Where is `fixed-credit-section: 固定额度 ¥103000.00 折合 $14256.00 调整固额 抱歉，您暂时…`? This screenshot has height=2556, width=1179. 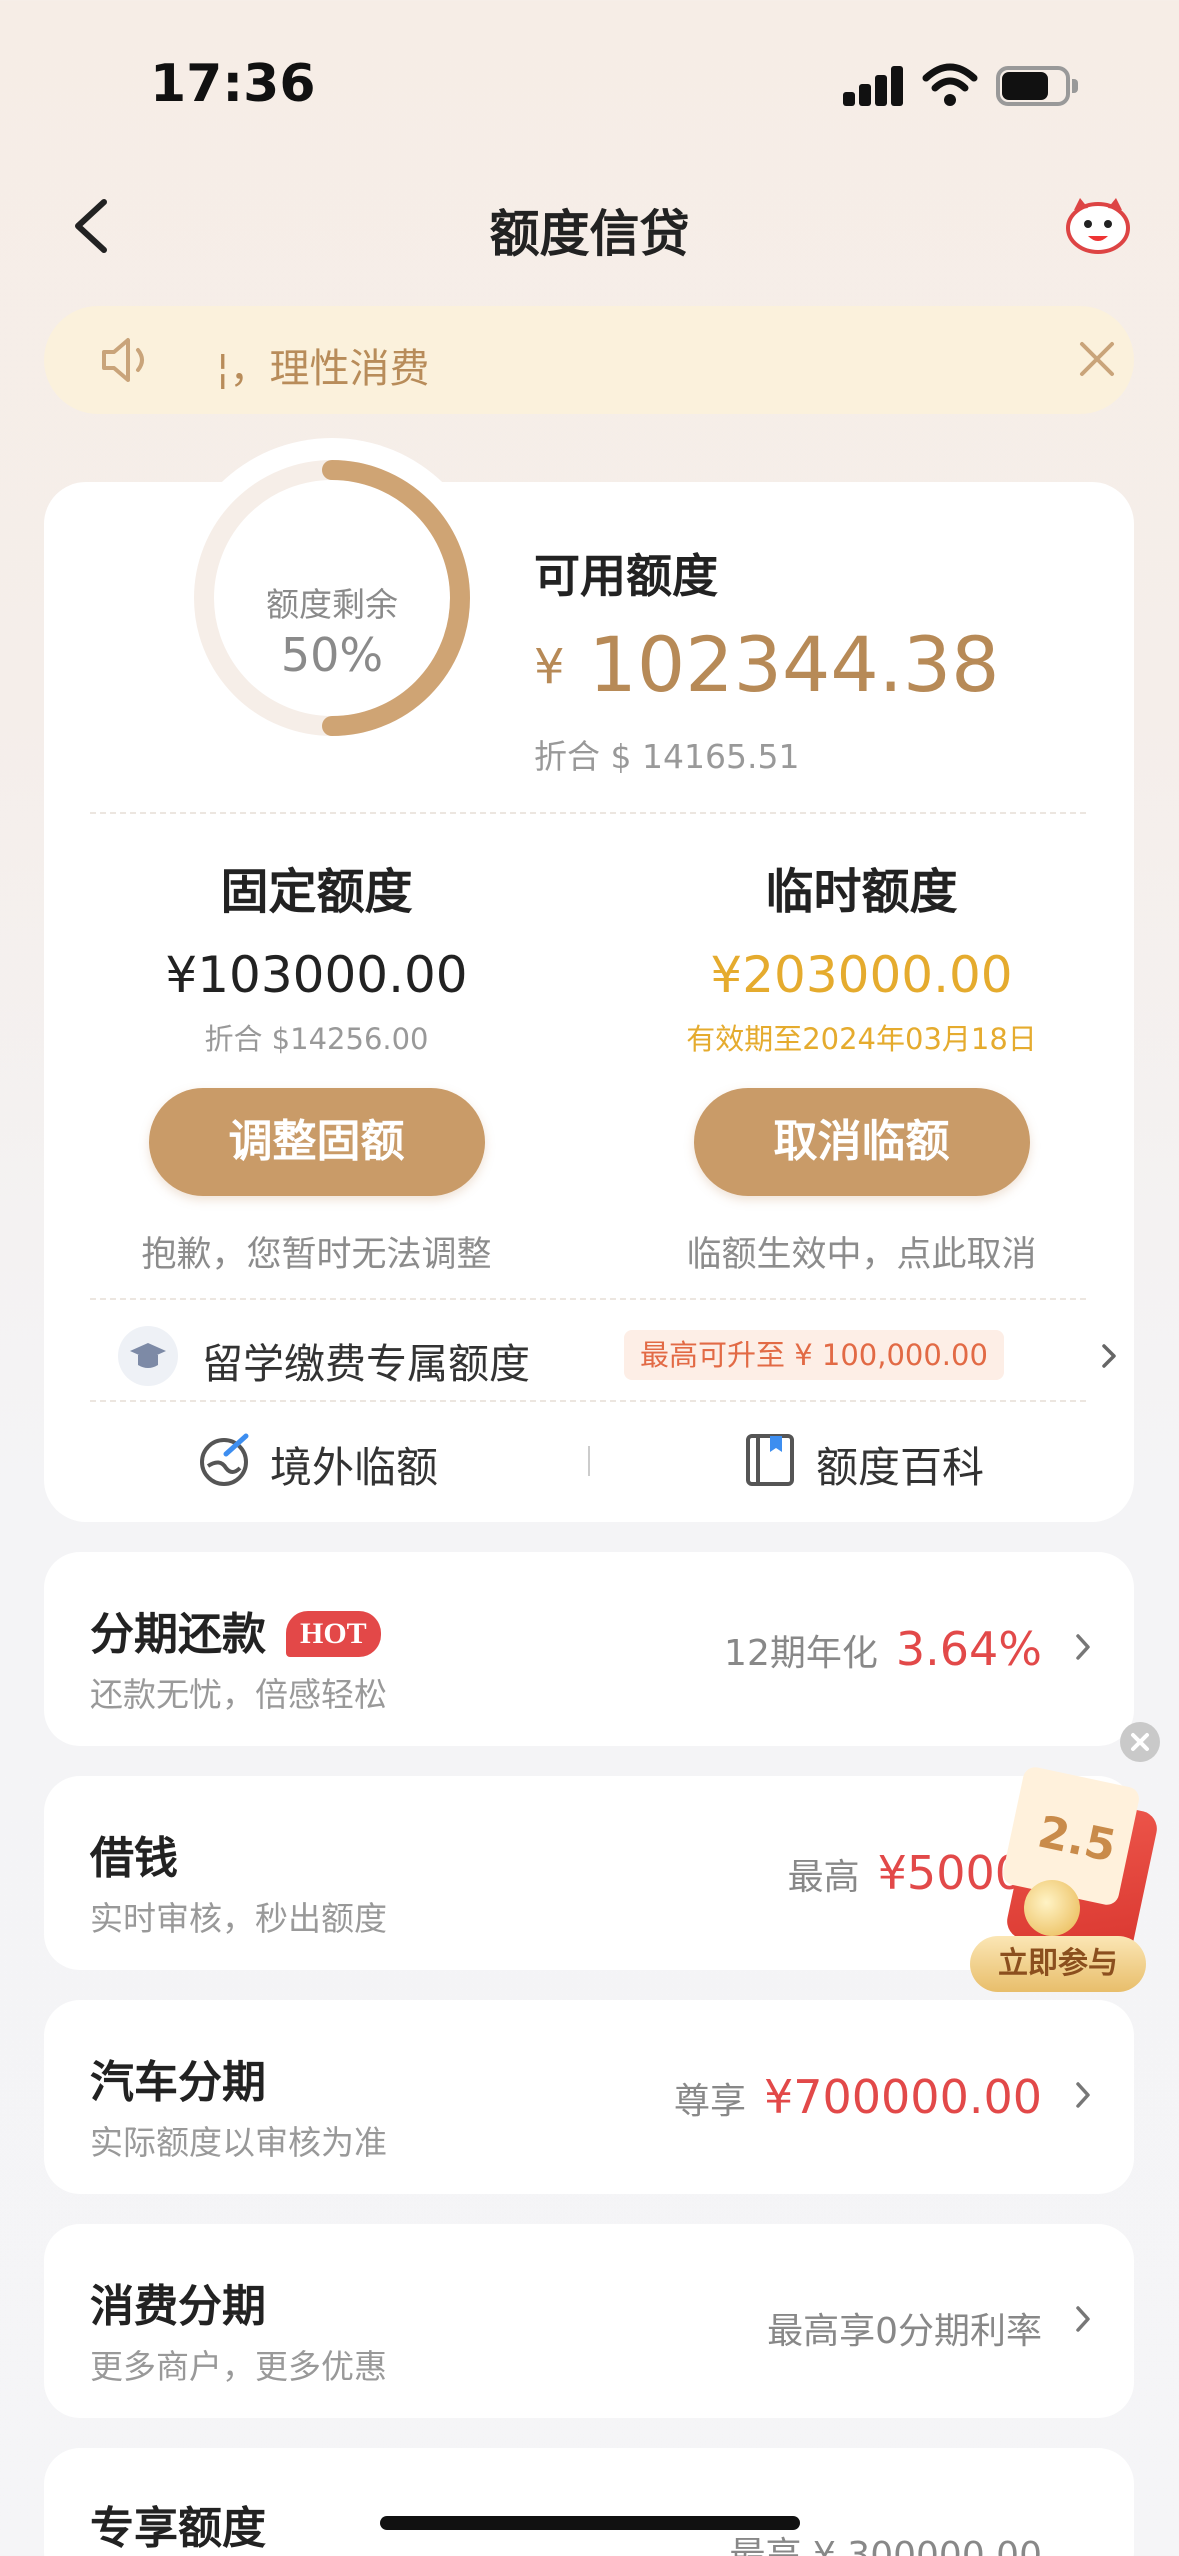 fixed-credit-section: 固定额度 ¥103000.00 折合 $14256.00 调整固额 抱歉，您暂时… is located at coordinates (316, 1064).